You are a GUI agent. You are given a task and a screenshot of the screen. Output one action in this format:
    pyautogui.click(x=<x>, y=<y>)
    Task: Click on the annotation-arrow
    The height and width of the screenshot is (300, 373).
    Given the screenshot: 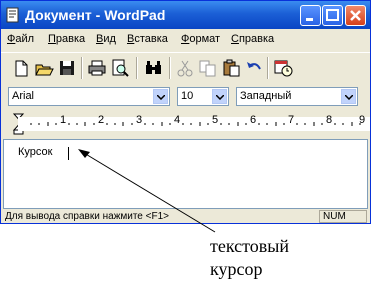 What is the action you would take?
    pyautogui.click(x=147, y=191)
    